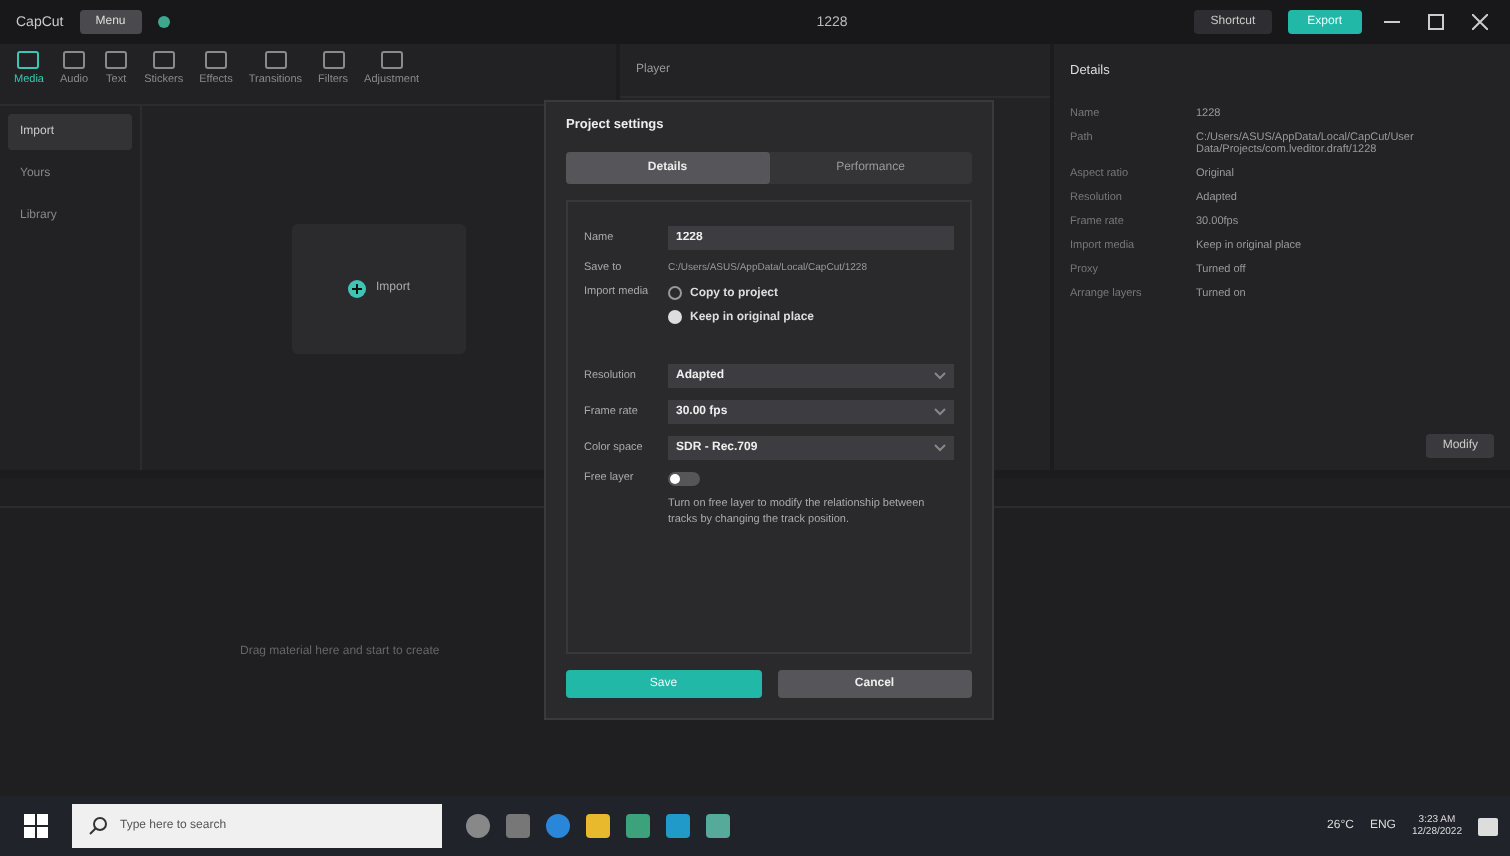 This screenshot has width=1510, height=856. I want to click on status-dot-icon, so click(163, 22).